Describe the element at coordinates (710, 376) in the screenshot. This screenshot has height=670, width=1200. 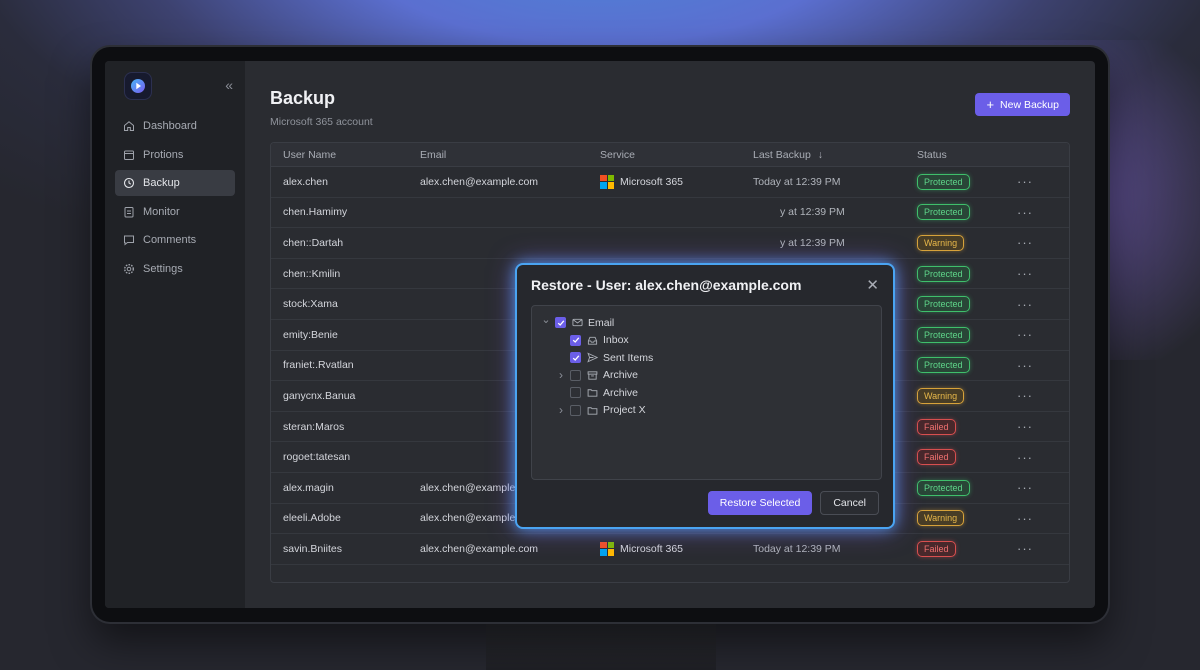
I see `tree-item: › Archive` at that location.